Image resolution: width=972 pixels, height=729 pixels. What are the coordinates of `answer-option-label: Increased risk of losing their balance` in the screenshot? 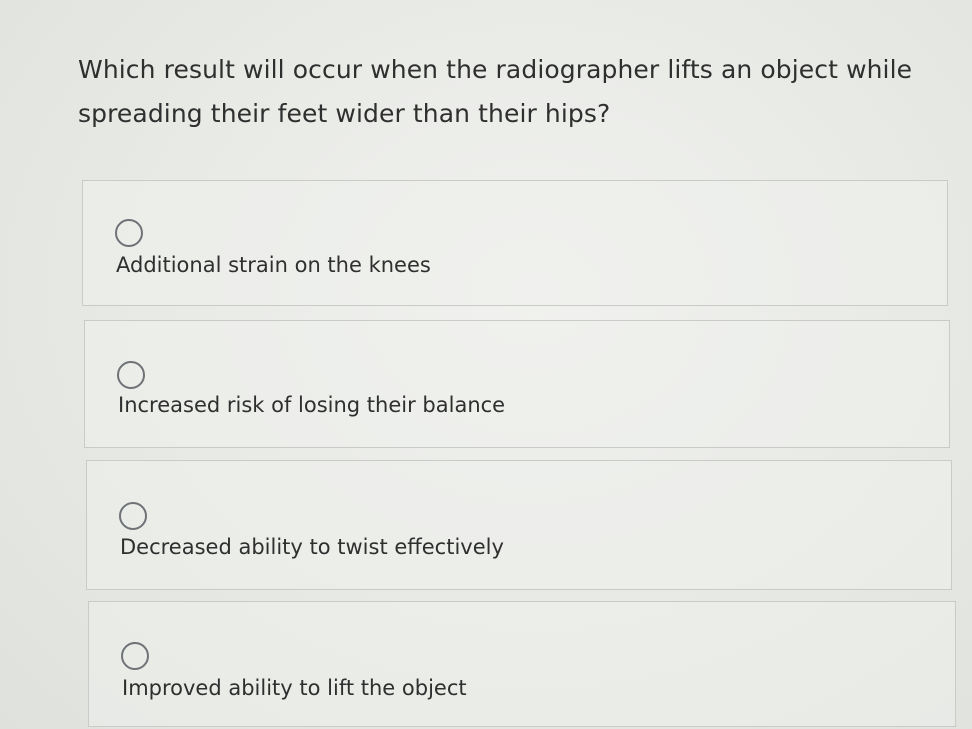 It's located at (312, 405).